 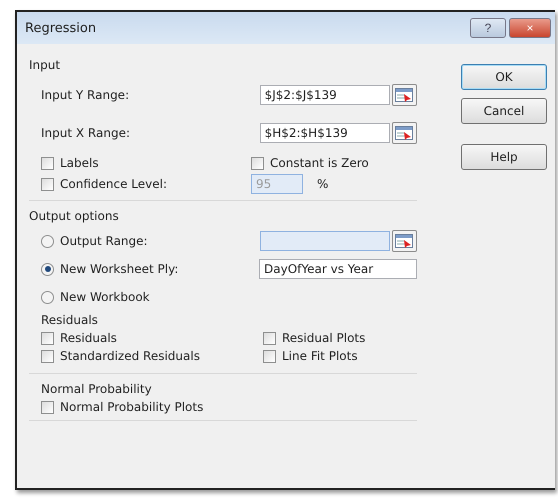 What do you see at coordinates (322, 184) in the screenshot?
I see `unit-label: %` at bounding box center [322, 184].